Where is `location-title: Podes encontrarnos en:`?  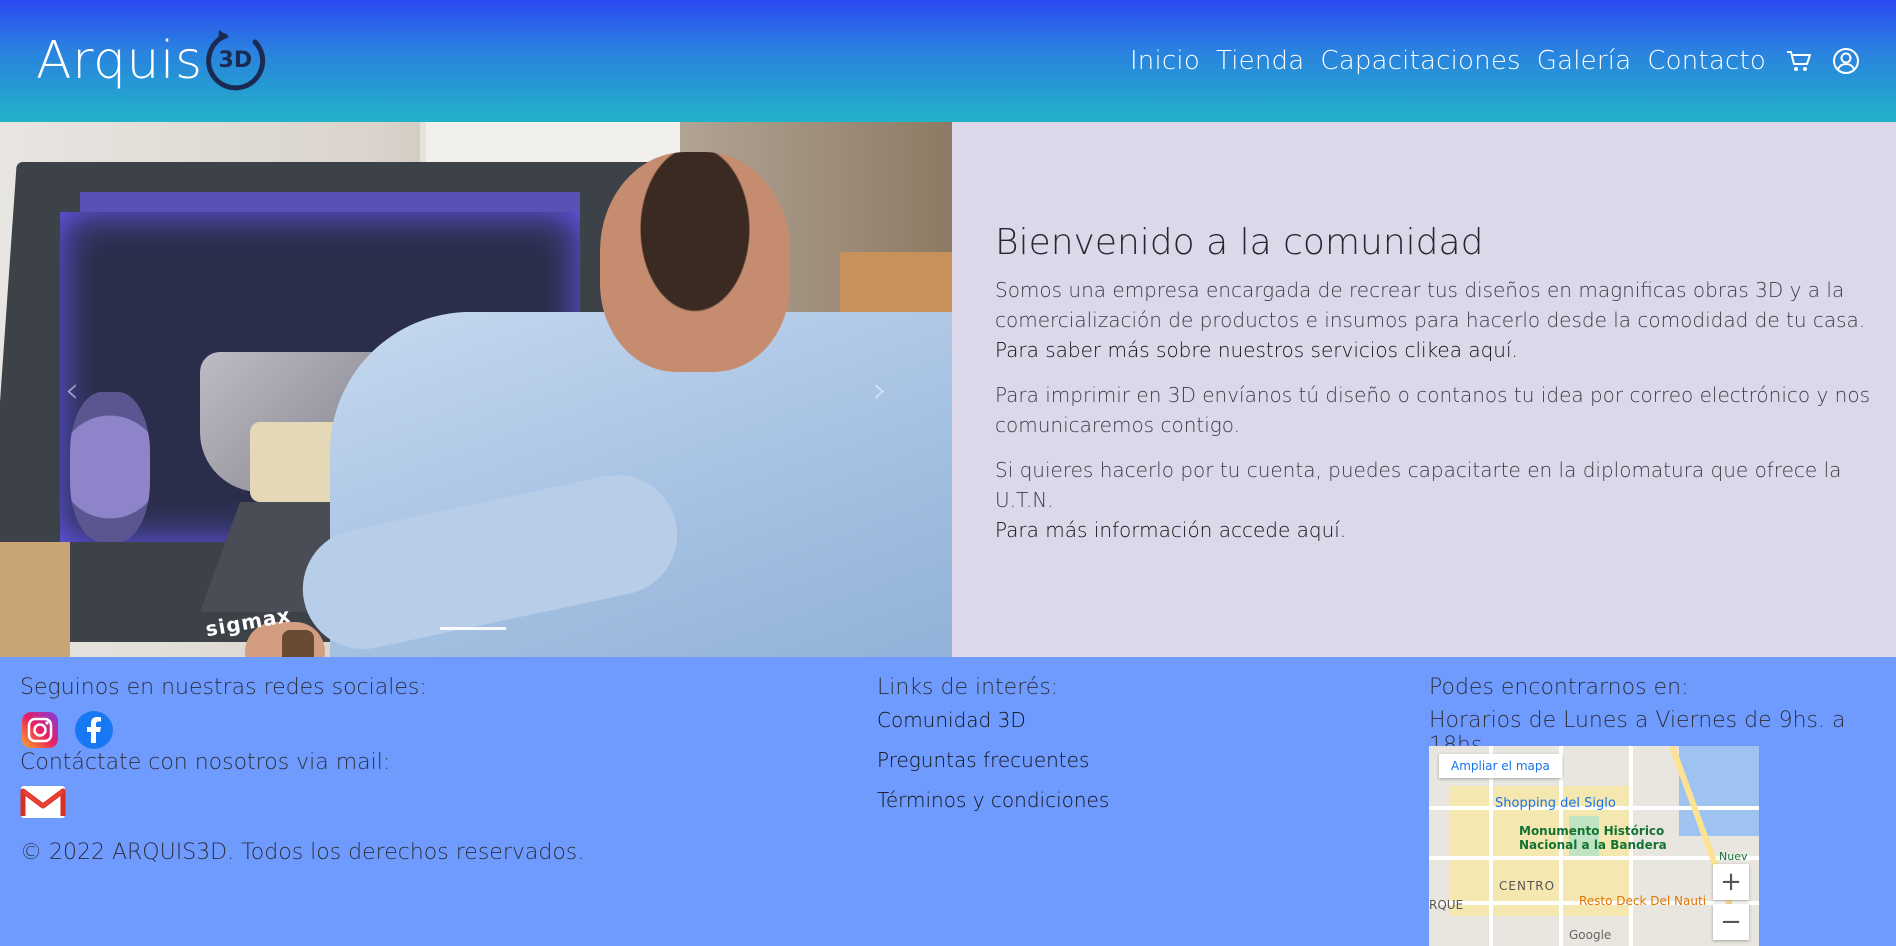
location-title: Podes encontrarnos en: is located at coordinates (1559, 687).